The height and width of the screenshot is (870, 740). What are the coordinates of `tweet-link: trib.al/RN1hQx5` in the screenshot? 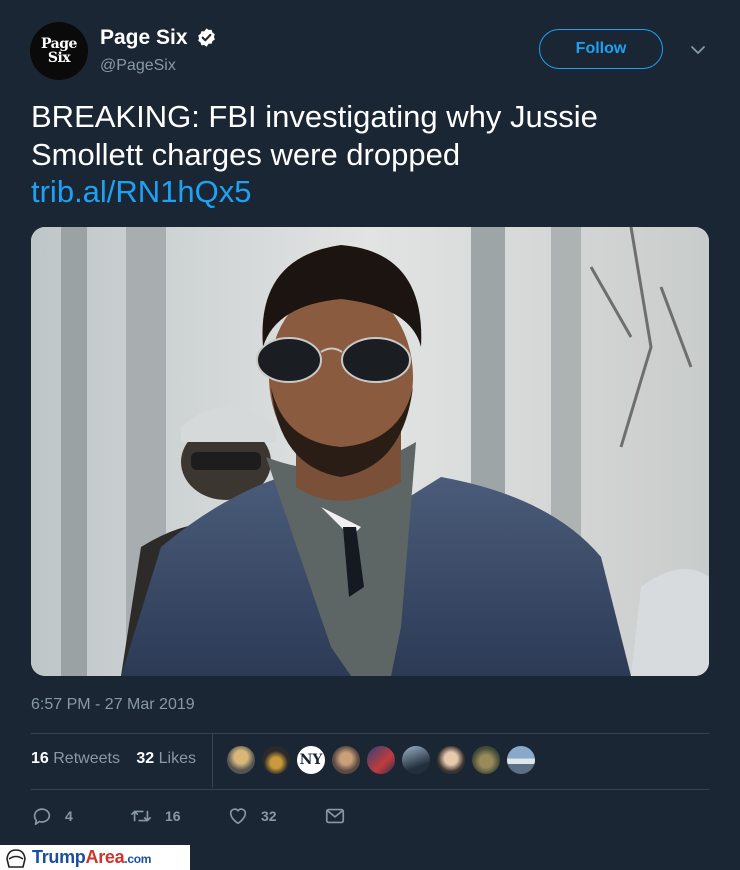 It's located at (141, 192).